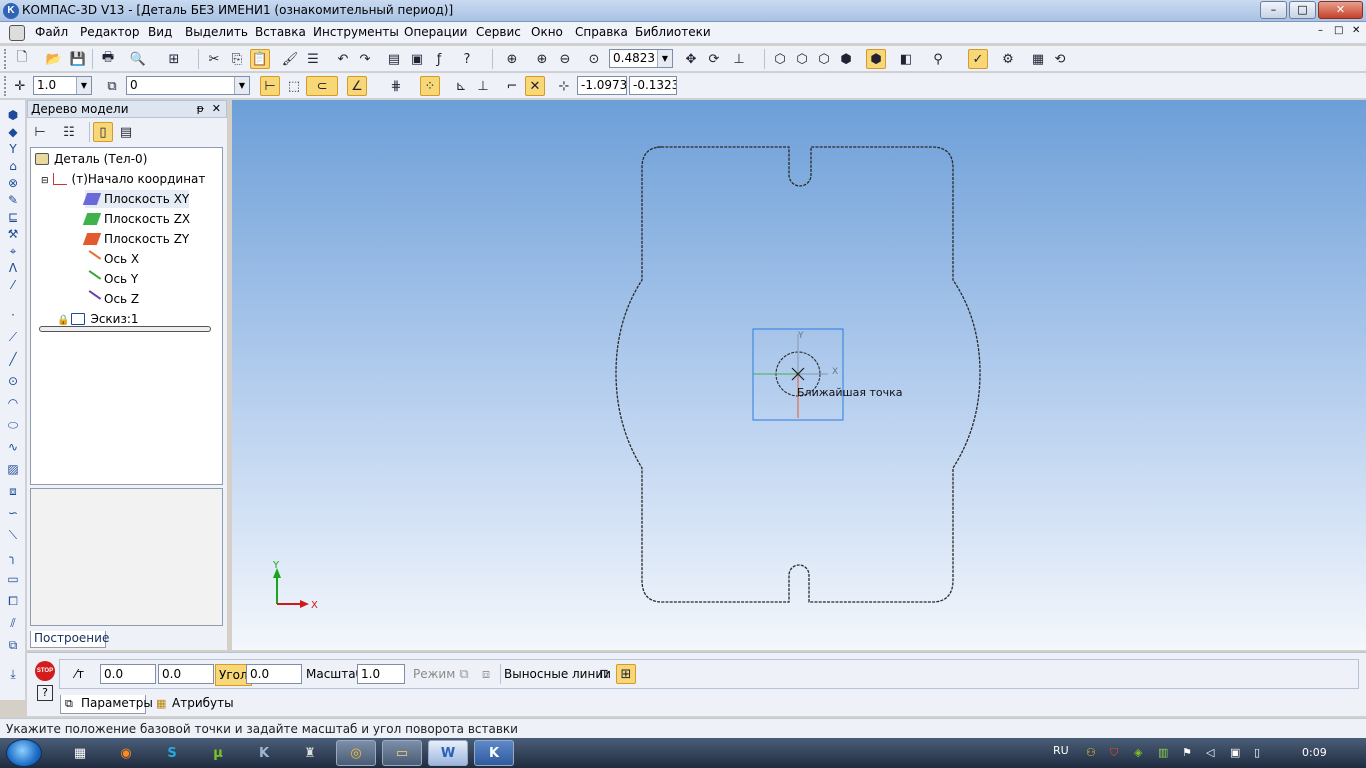  Describe the element at coordinates (13, 337) in the screenshot. I see `aux-line-icon: ⟋` at that location.